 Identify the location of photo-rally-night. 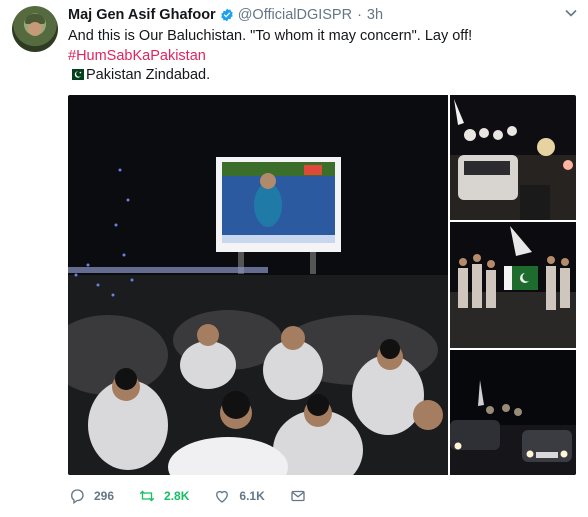
(513, 157).